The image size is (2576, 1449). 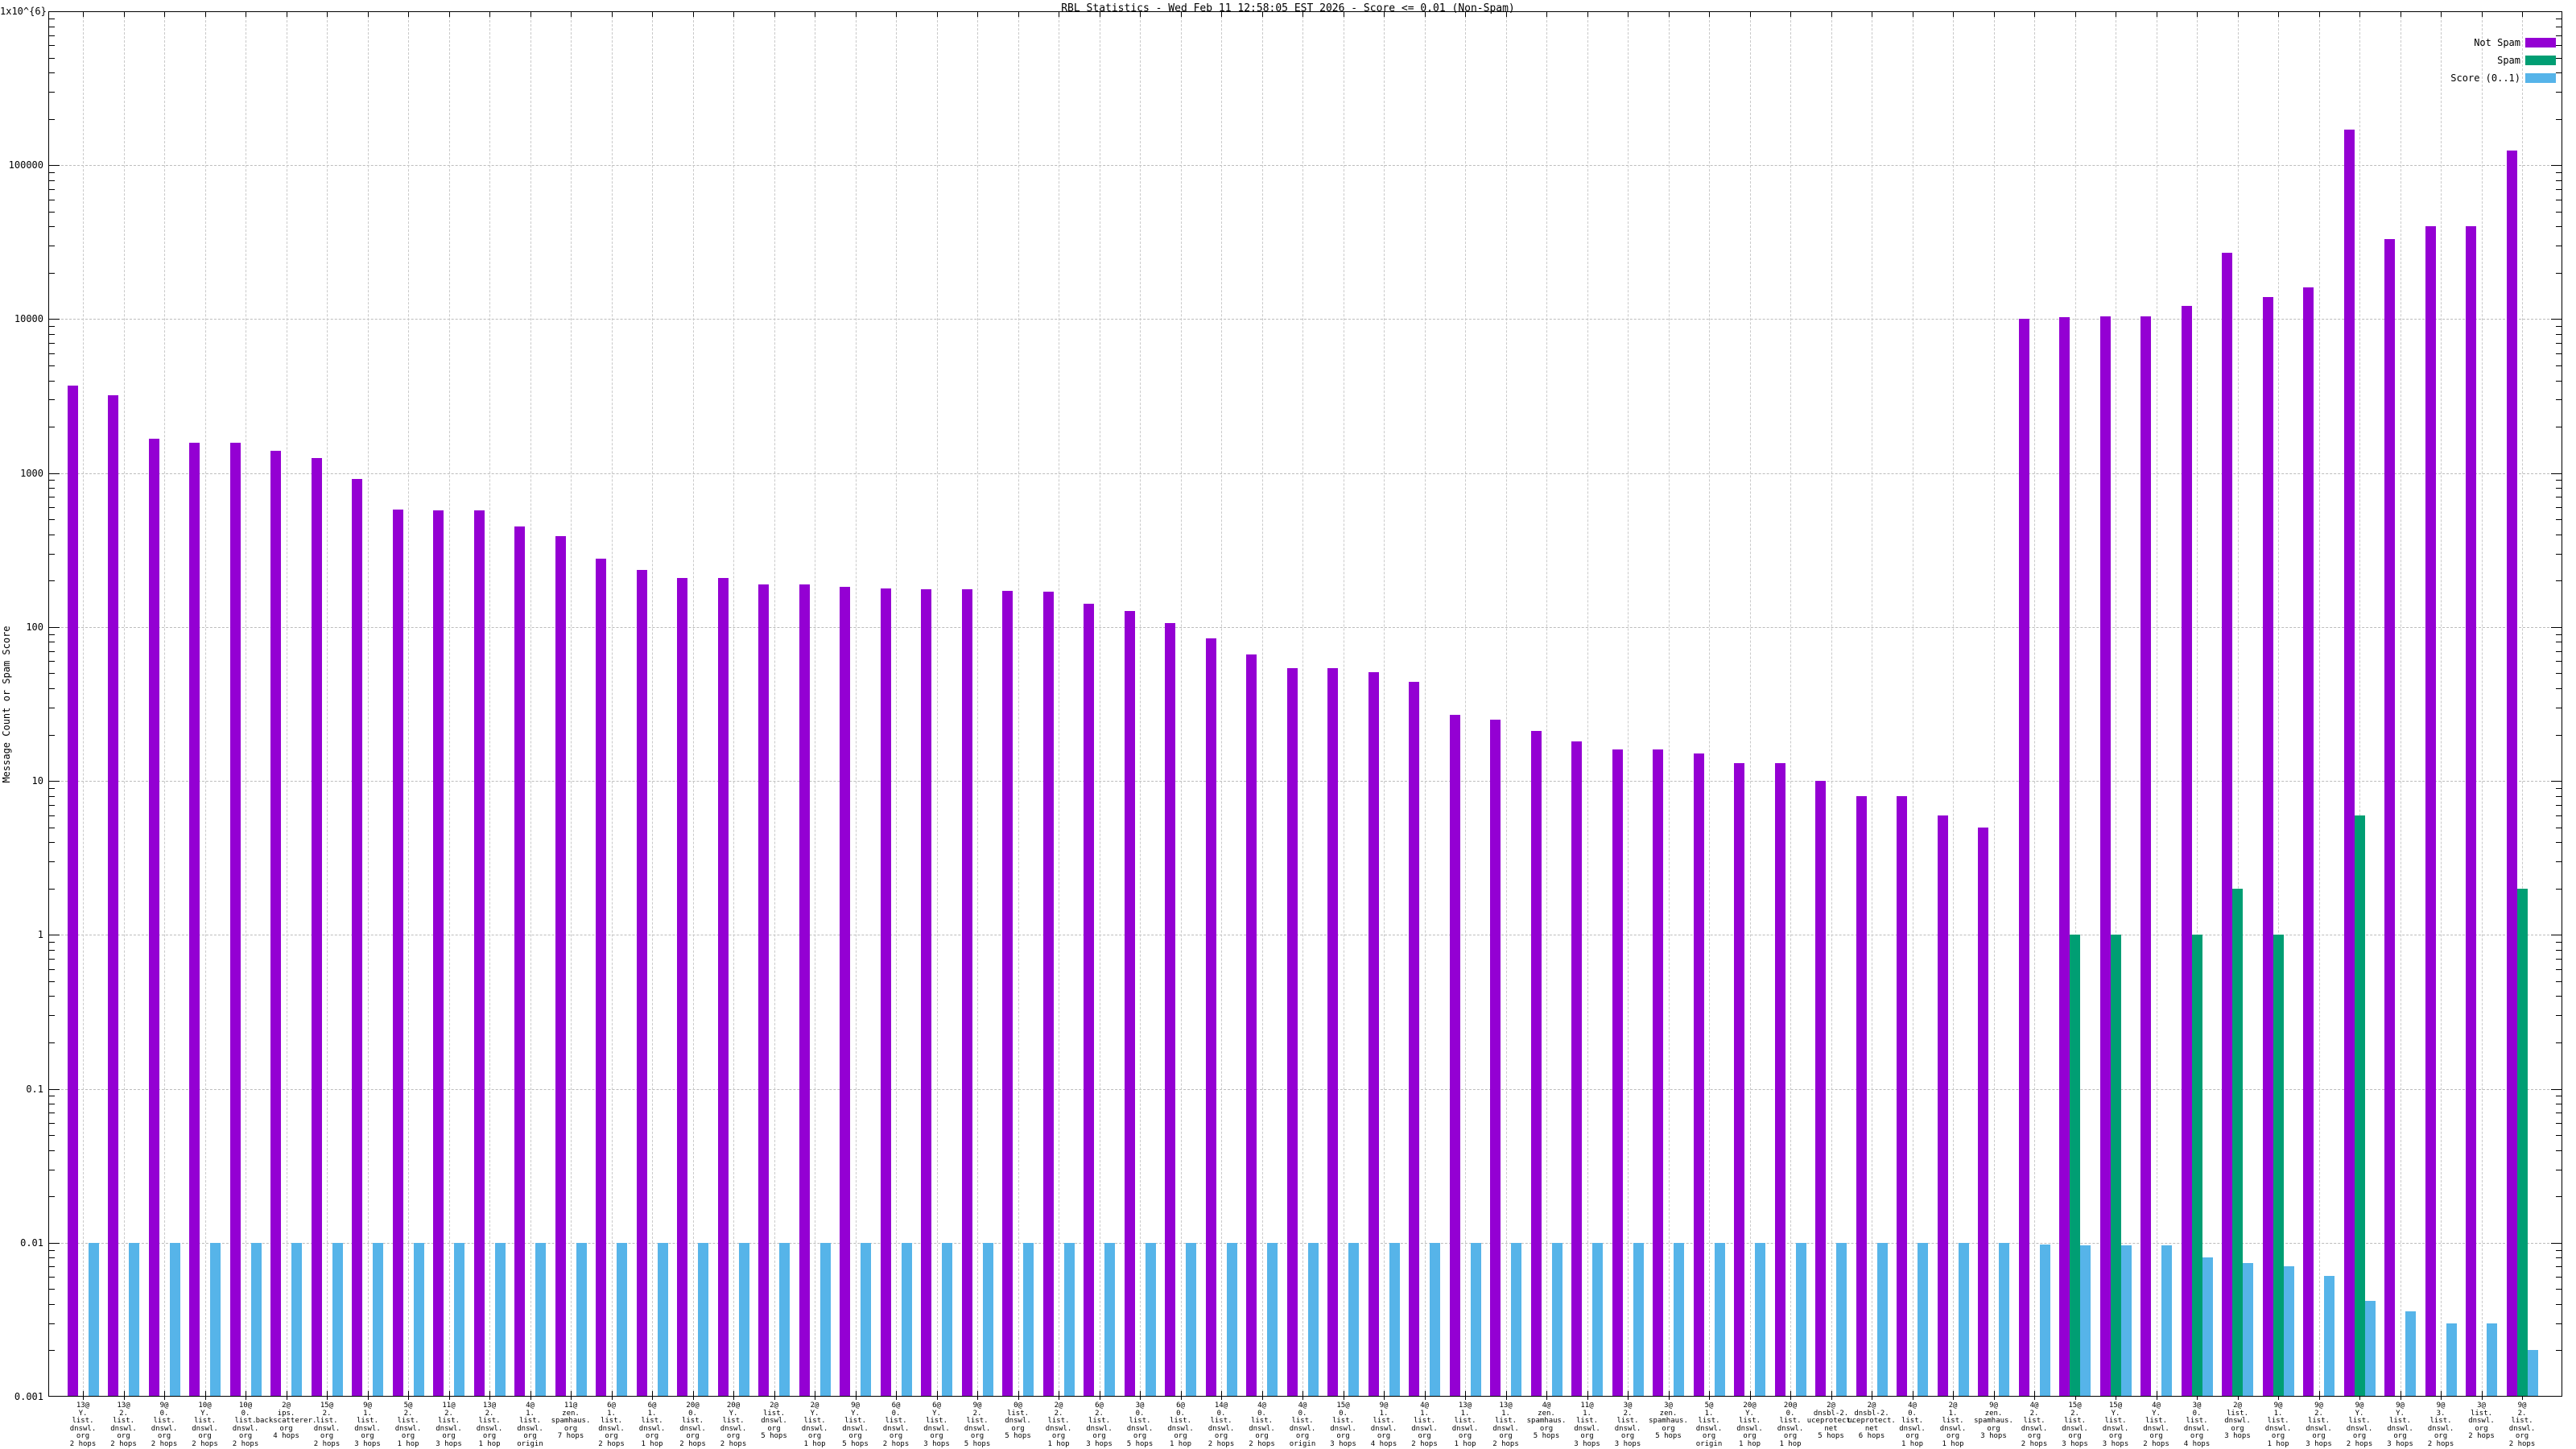 What do you see at coordinates (1790, 1443) in the screenshot?
I see `x-tick-label-line: 1 hop` at bounding box center [1790, 1443].